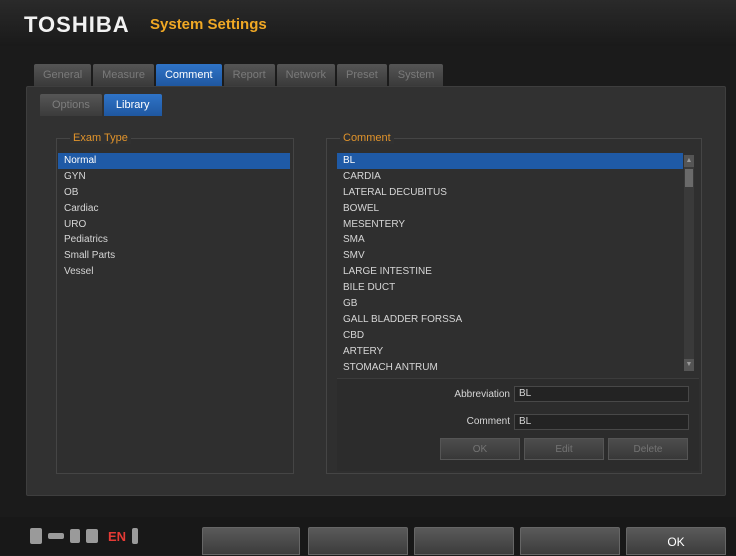 The image size is (736, 556). What do you see at coordinates (488, 421) in the screenshot?
I see `comment-label: Comment` at bounding box center [488, 421].